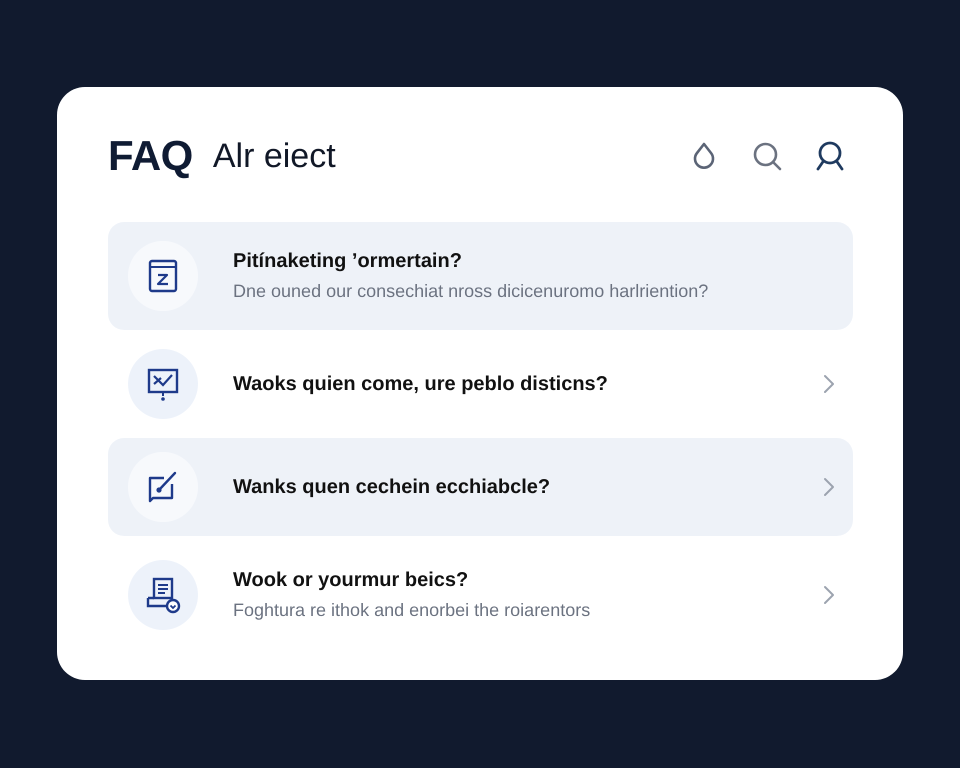 The image size is (960, 768). What do you see at coordinates (767, 156) in the screenshot?
I see `search-icon` at bounding box center [767, 156].